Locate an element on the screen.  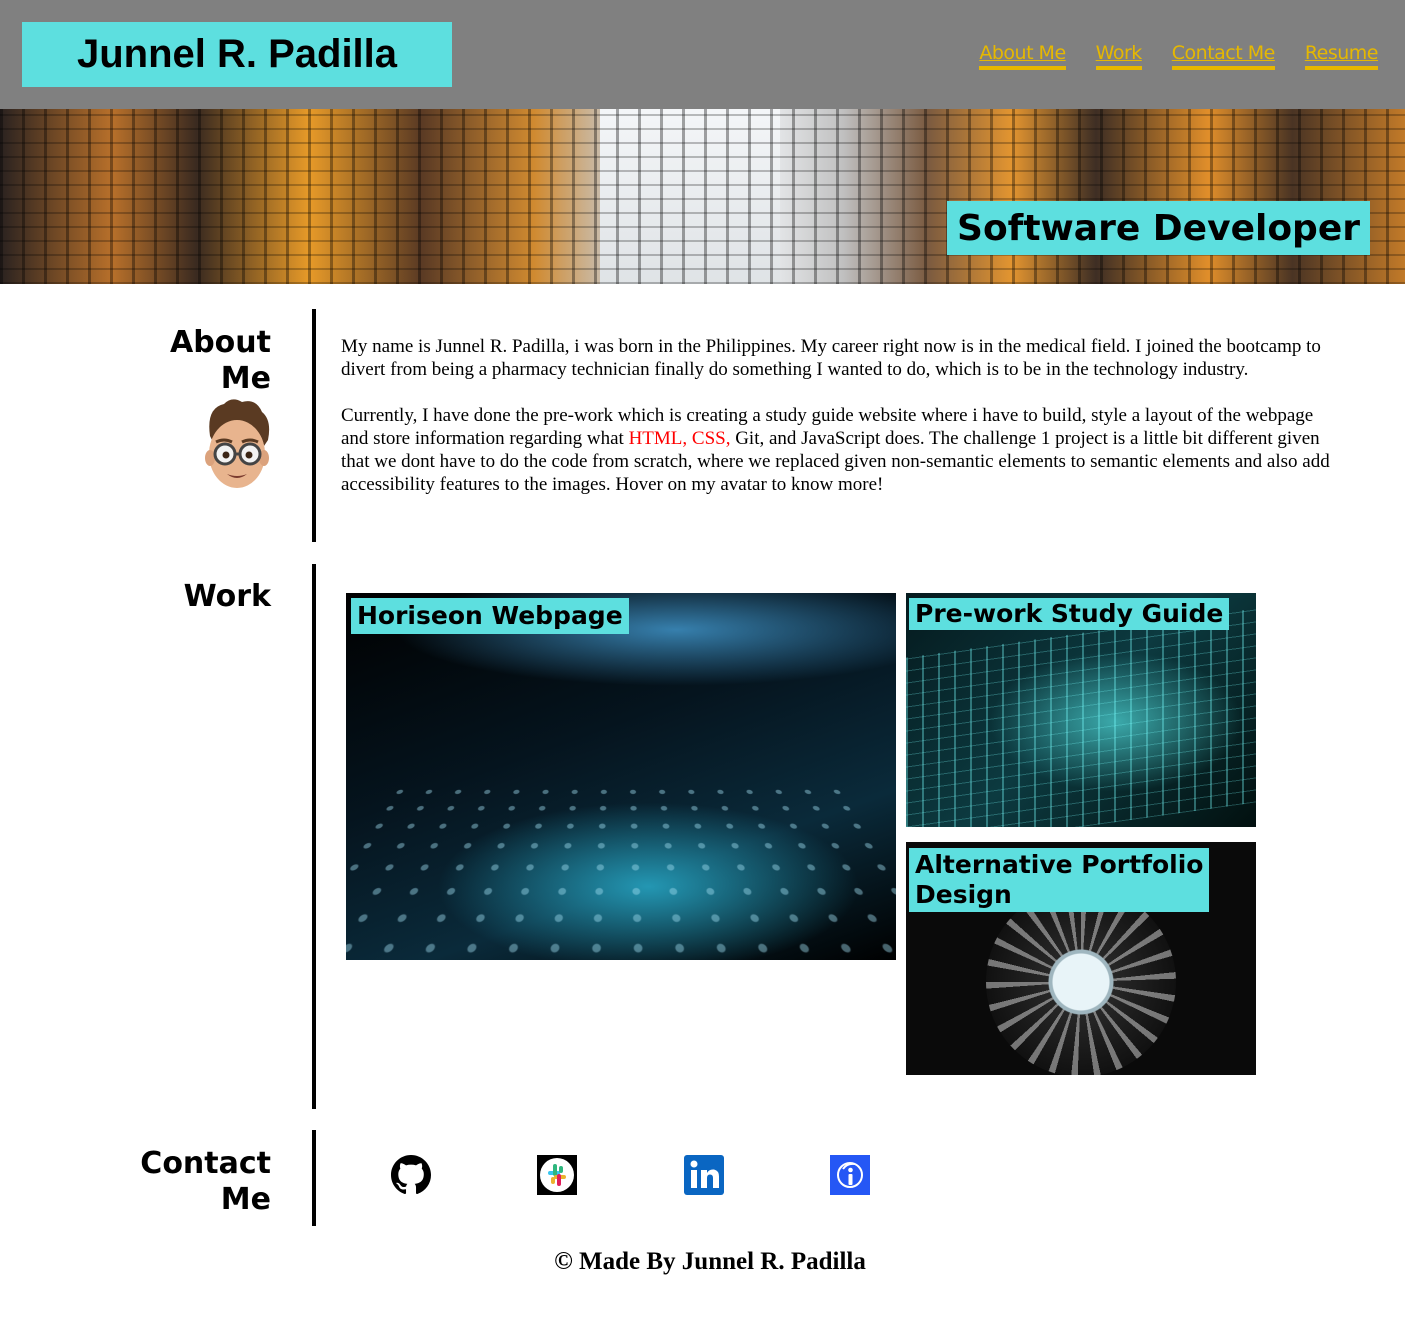
contact-label-line2: Me is located at coordinates (245, 1199).